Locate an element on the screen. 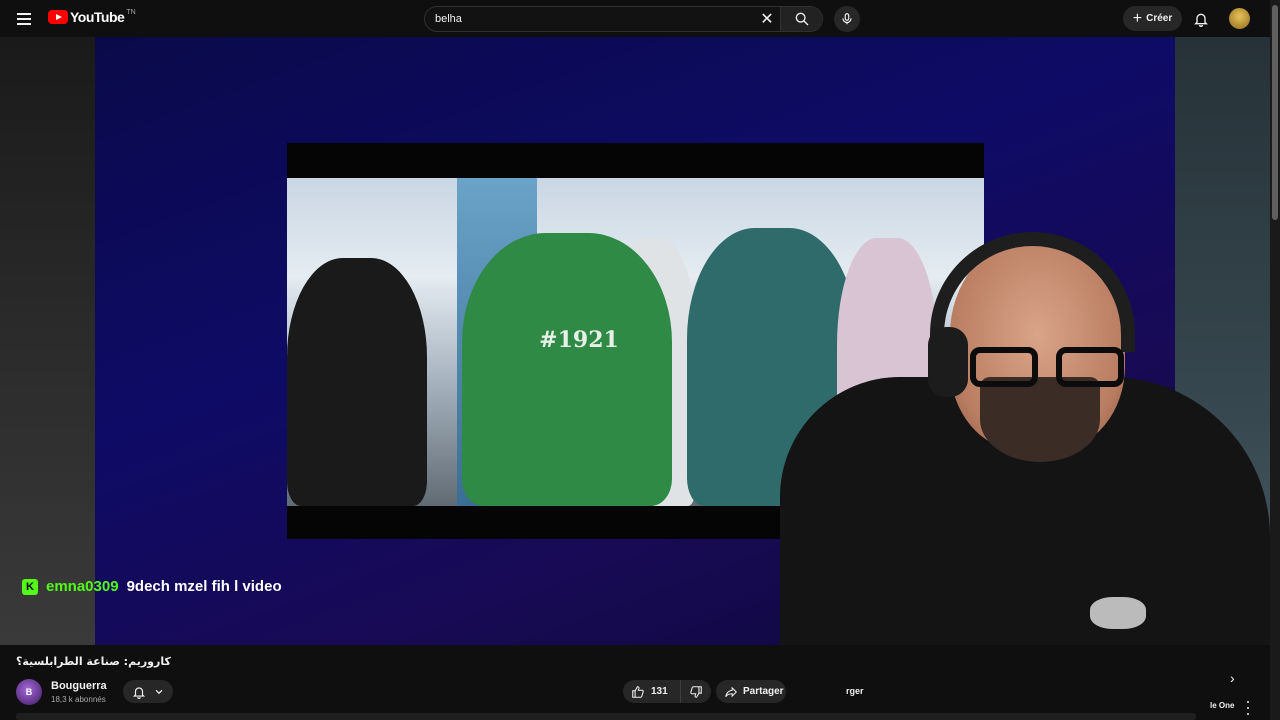  masthead: YouTube TN ✕ + Créer is located at coordinates (640, 18).